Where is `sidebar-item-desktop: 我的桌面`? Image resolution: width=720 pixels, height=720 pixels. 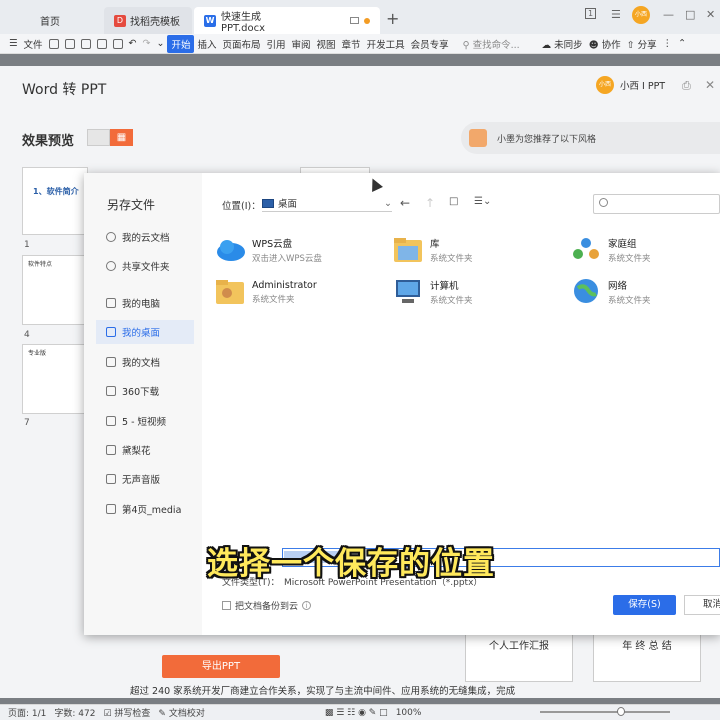
sidebar-item-desktop: 我的桌面 is located at coordinates (145, 332).